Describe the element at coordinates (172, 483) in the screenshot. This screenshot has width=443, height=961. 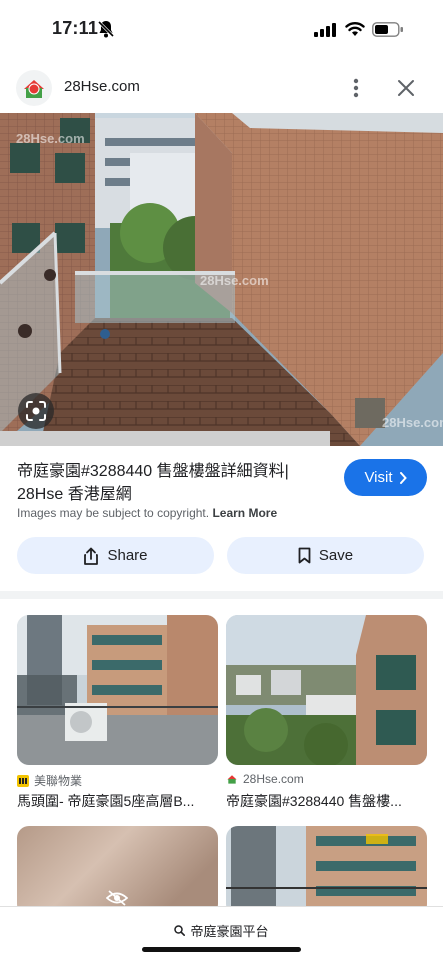
I see `result-title: 帝庭豪園#3288440 售盤樓盤詳細資料| 28Hse 香港屋網` at that location.